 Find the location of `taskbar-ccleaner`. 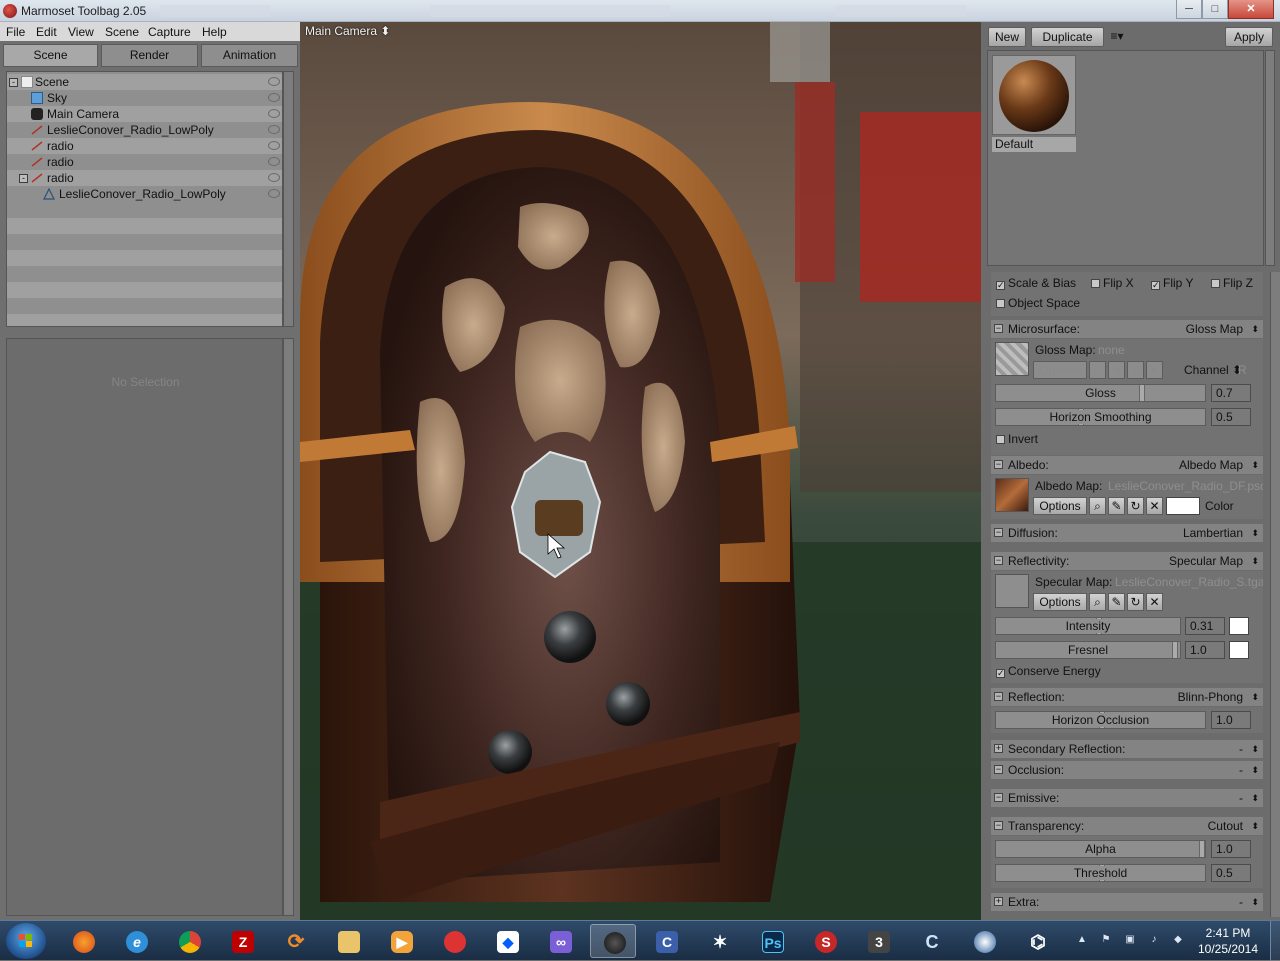

taskbar-ccleaner is located at coordinates (454, 941).